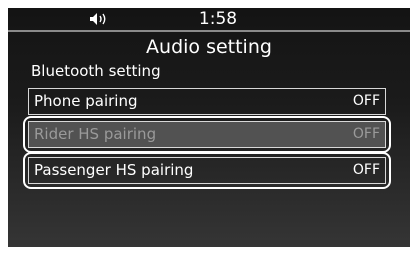  Describe the element at coordinates (209, 47) in the screenshot. I see `page-title: Audio setting` at that location.